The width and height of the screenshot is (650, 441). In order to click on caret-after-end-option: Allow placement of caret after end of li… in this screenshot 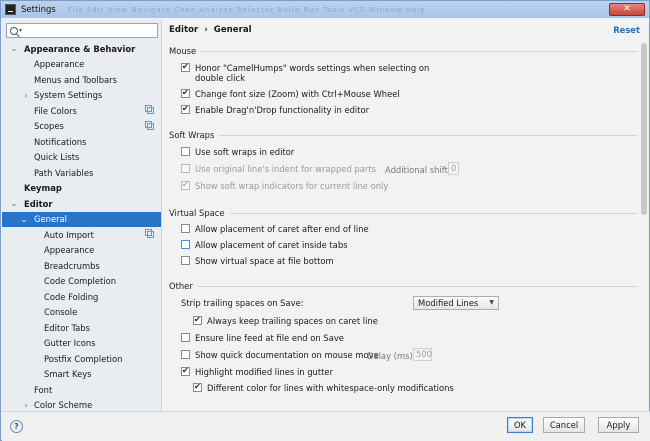, I will do `click(275, 229)`.